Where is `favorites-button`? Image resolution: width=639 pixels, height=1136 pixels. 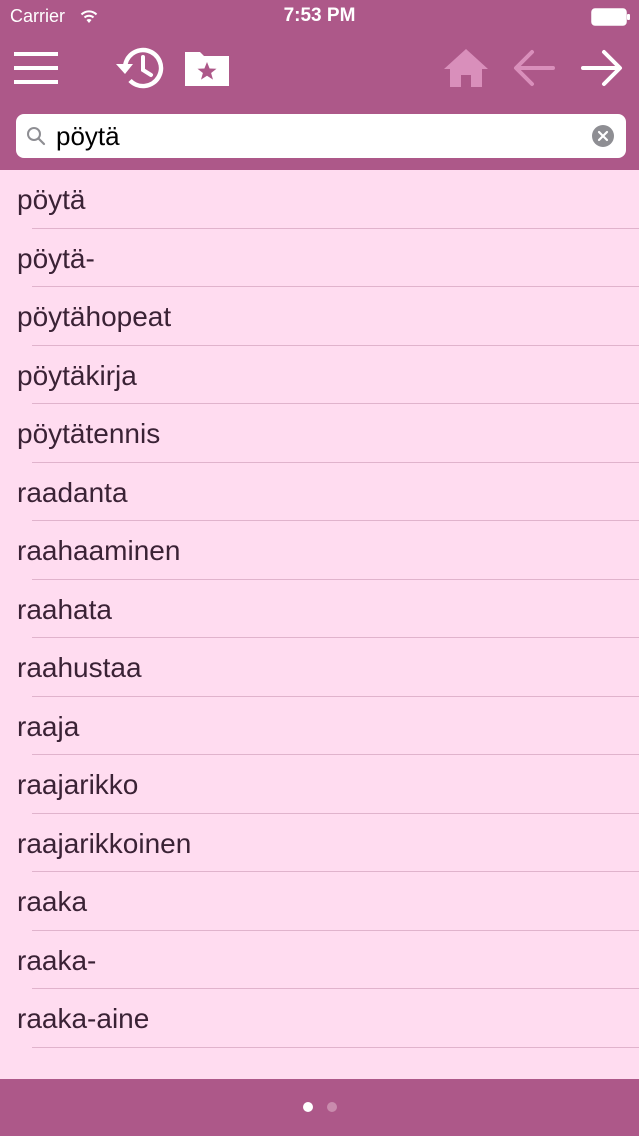
favorites-button is located at coordinates (207, 68).